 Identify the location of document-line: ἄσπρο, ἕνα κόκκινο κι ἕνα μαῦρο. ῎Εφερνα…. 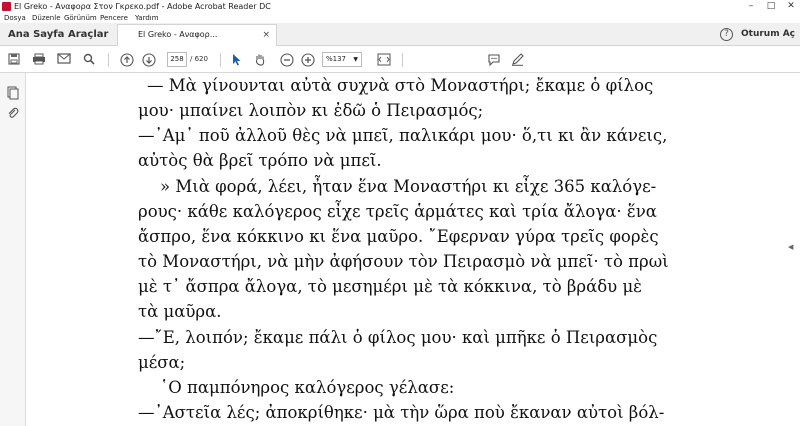
(398, 236).